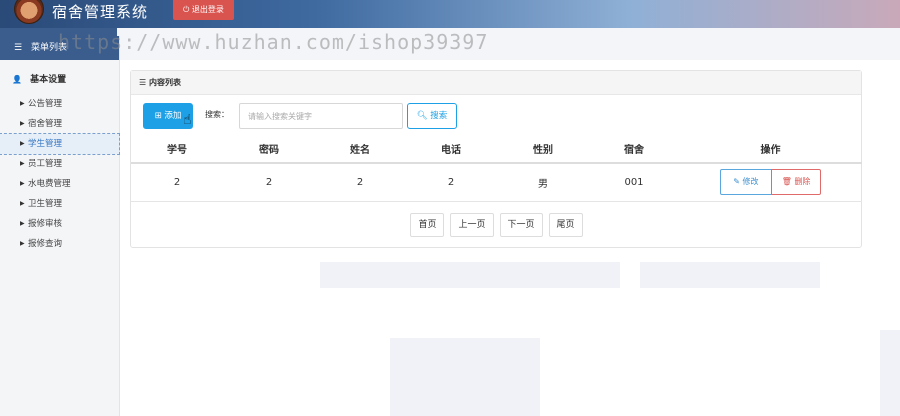  I want to click on power-icon: ⏻, so click(186, 9).